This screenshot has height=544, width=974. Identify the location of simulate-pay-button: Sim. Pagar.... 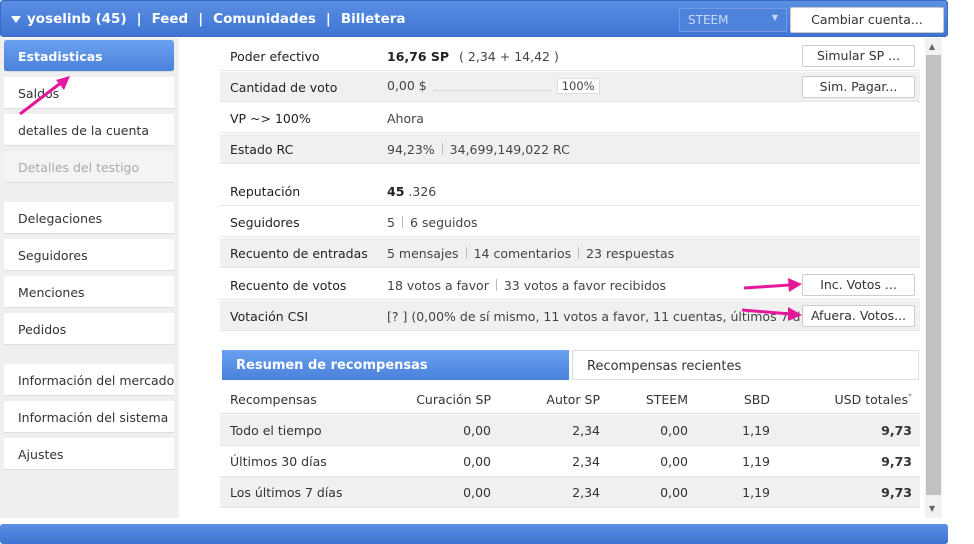
(858, 87).